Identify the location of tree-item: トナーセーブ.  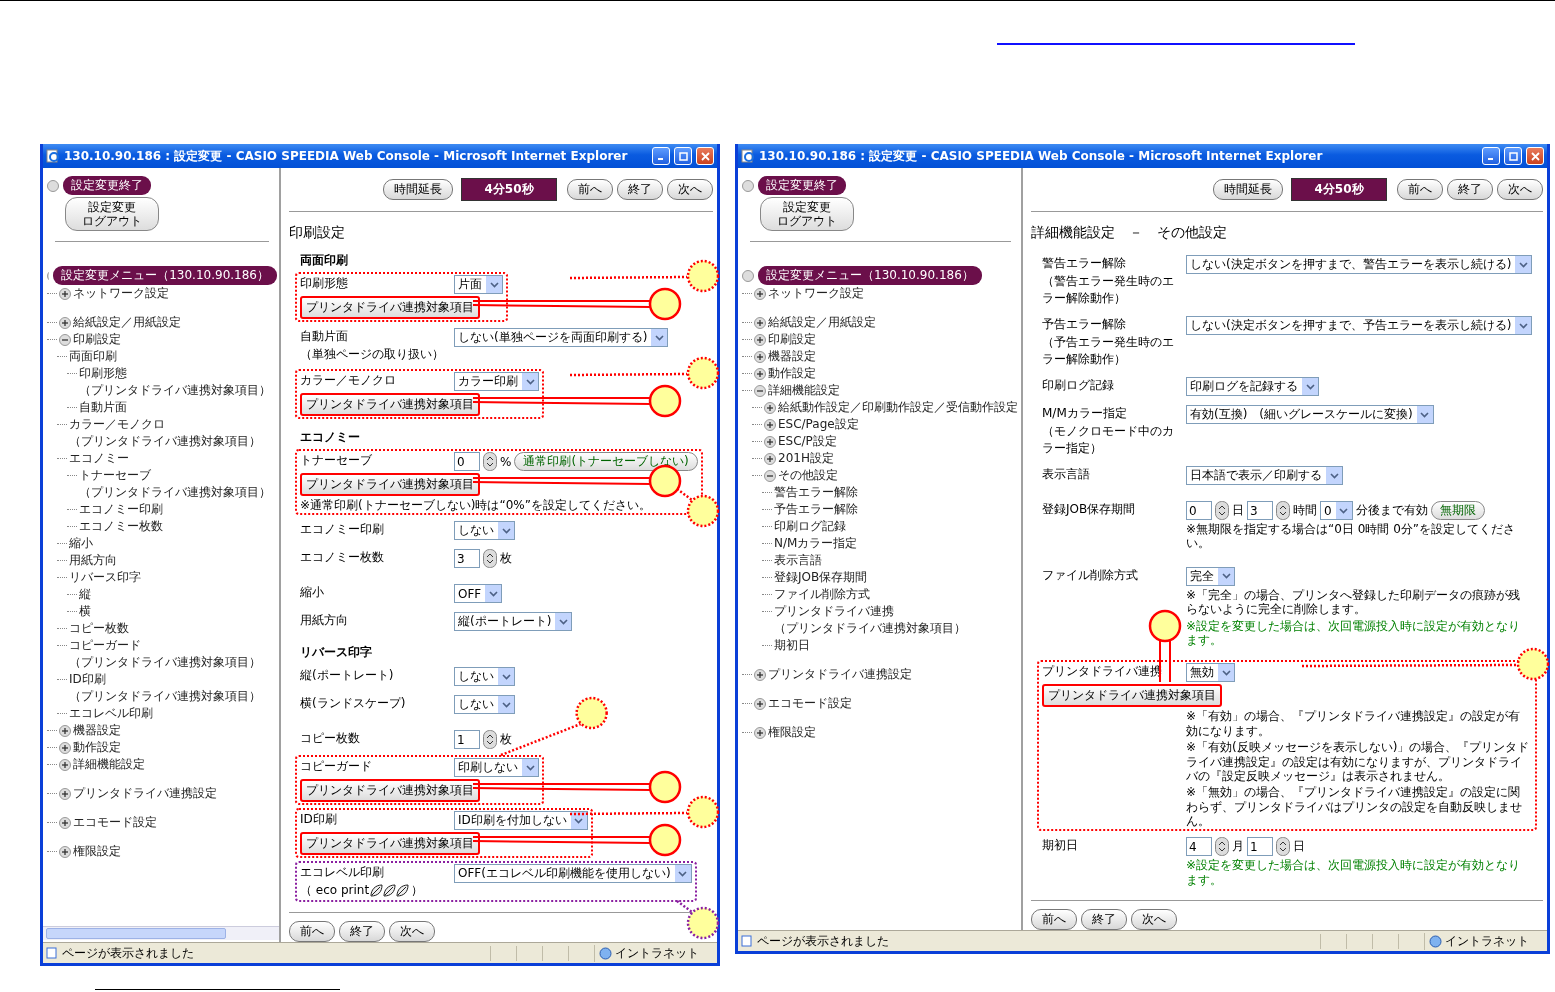
(115, 475).